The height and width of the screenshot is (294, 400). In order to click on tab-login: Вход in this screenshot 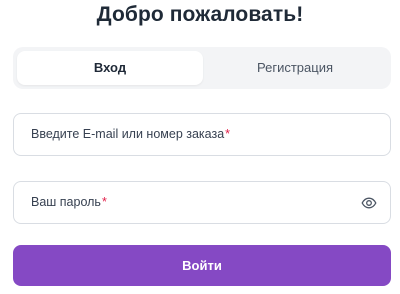, I will do `click(110, 68)`.